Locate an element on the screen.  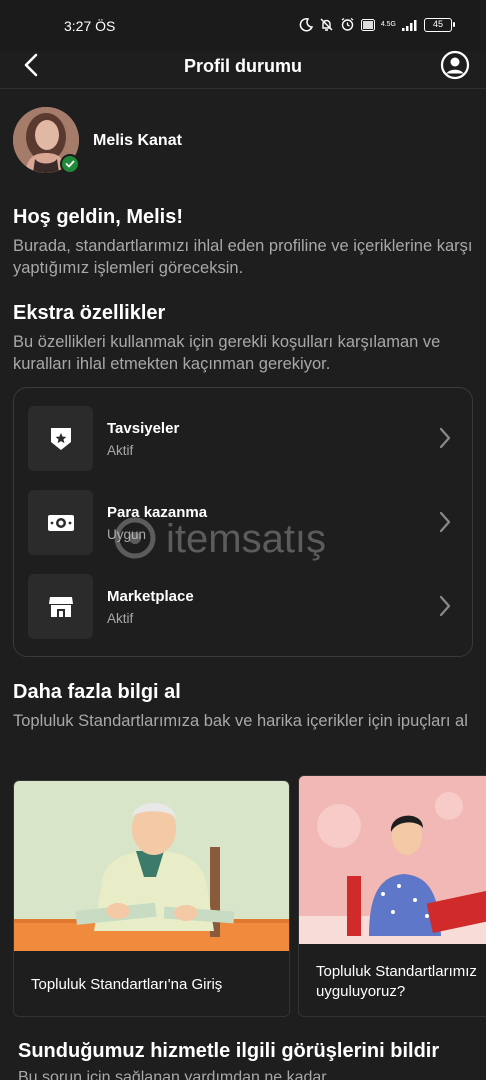
app-bar: Profil durumu is located at coordinates (243, 66).